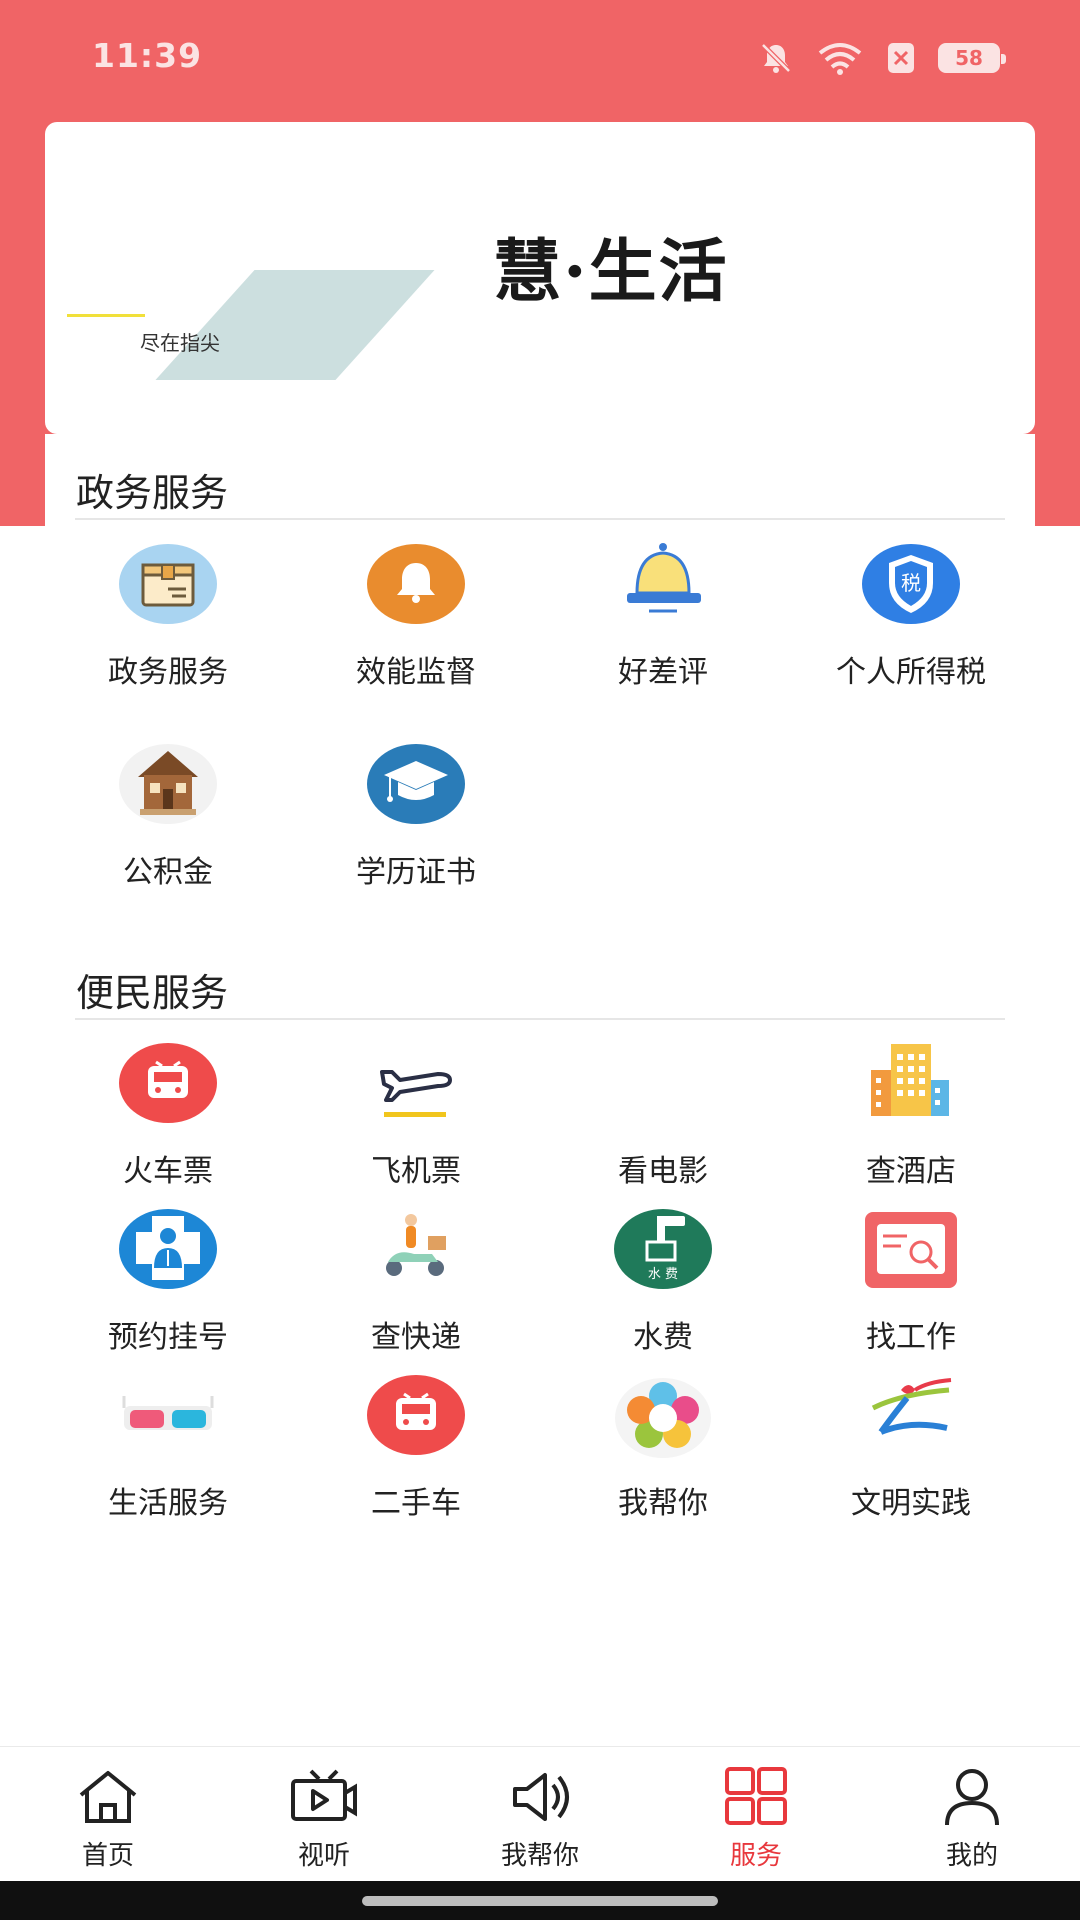 This screenshot has width=1080, height=1920. What do you see at coordinates (324, 1795) in the screenshot?
I see `tv-play-icon` at bounding box center [324, 1795].